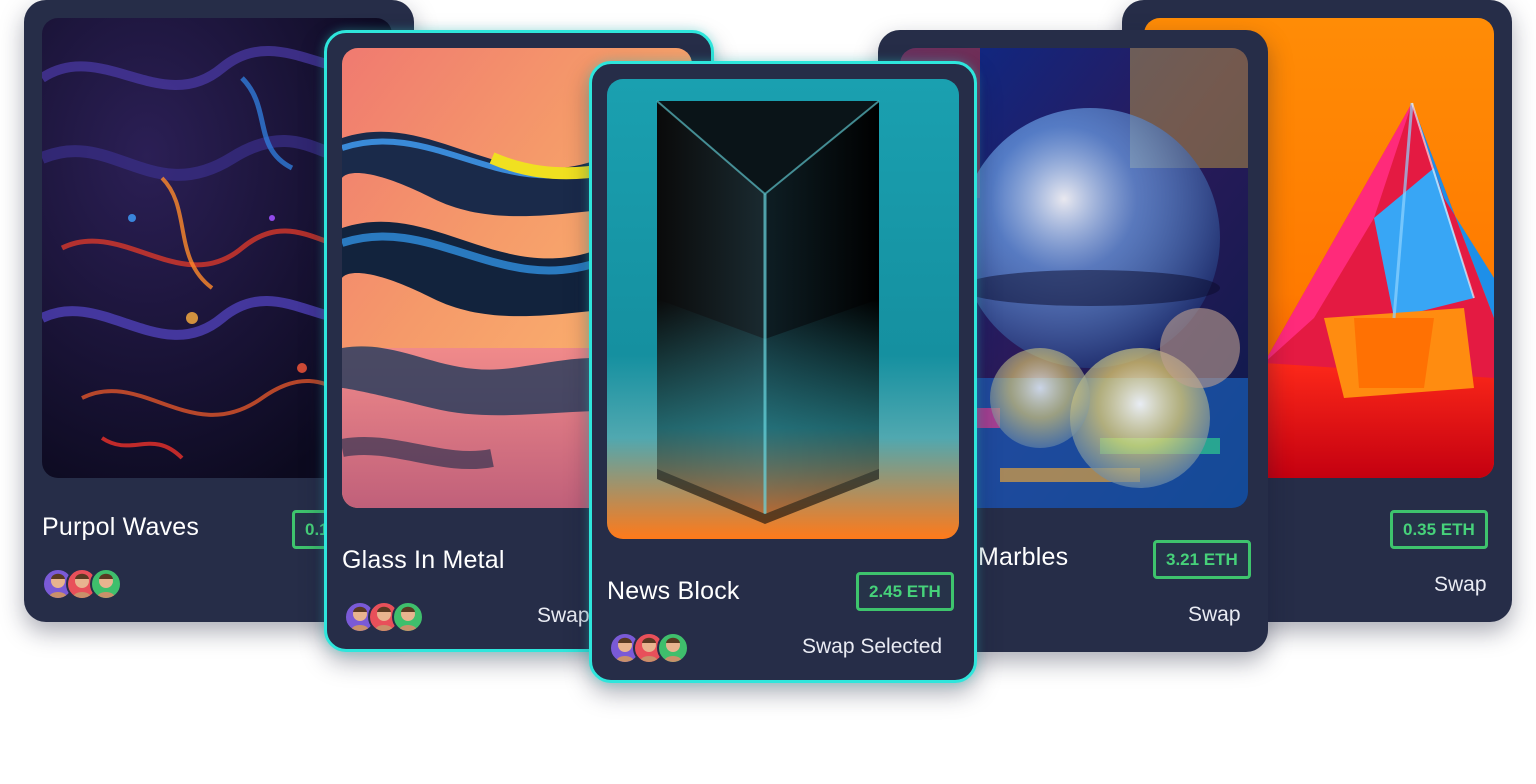  What do you see at coordinates (121, 527) in the screenshot?
I see `card-title: Purpol Waves` at bounding box center [121, 527].